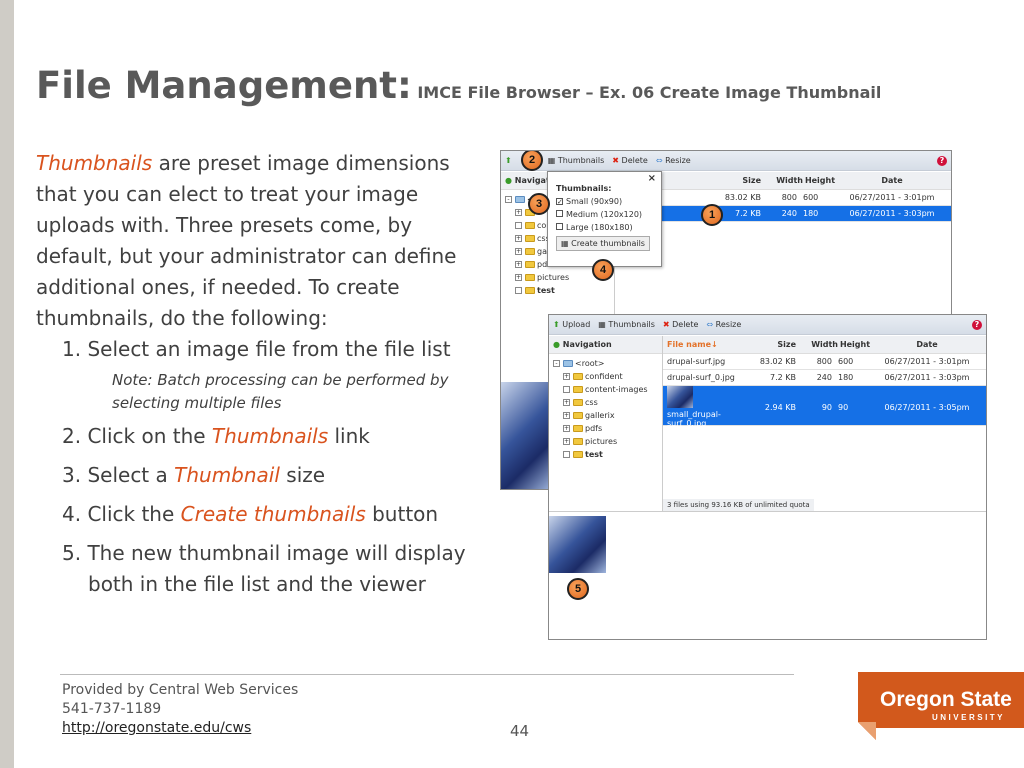  I want to click on callout-1: 1, so click(712, 215).